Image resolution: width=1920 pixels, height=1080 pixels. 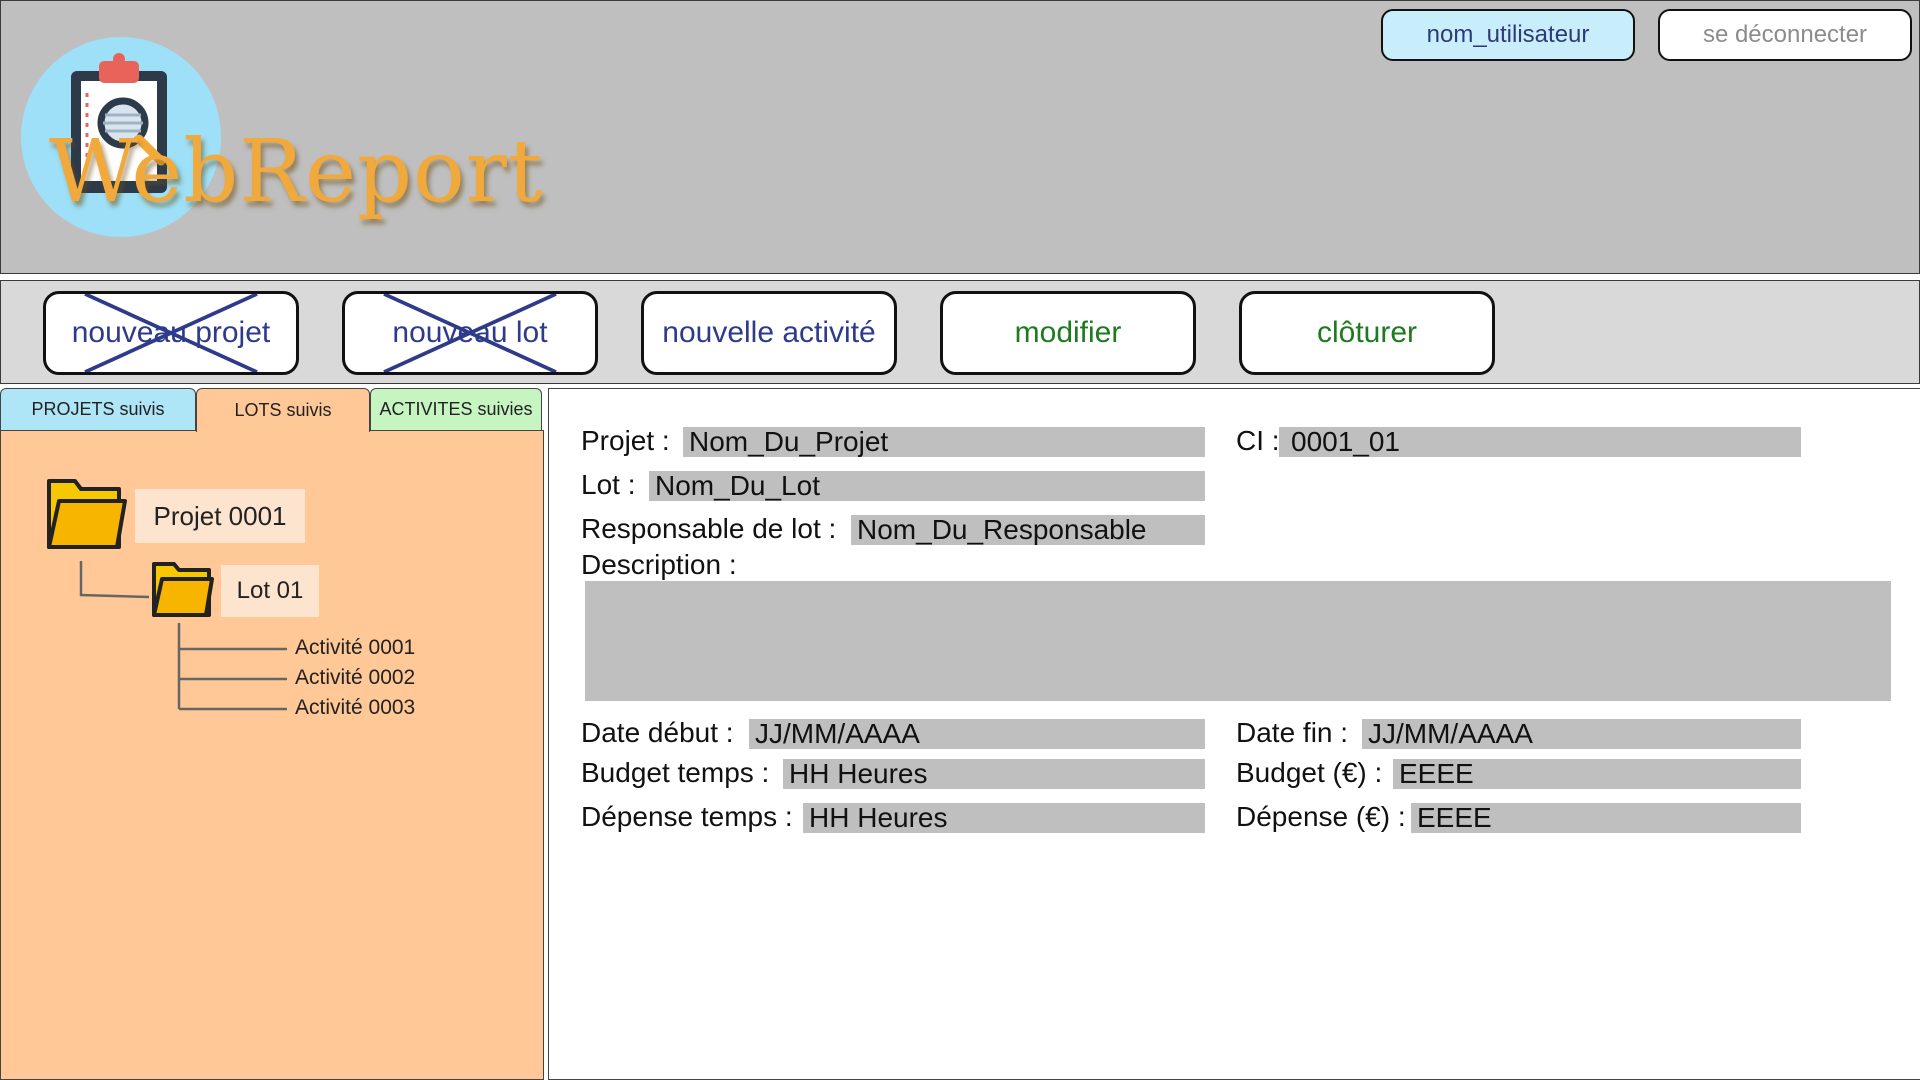 I want to click on logout-button: se déconnecter, so click(x=1785, y=35).